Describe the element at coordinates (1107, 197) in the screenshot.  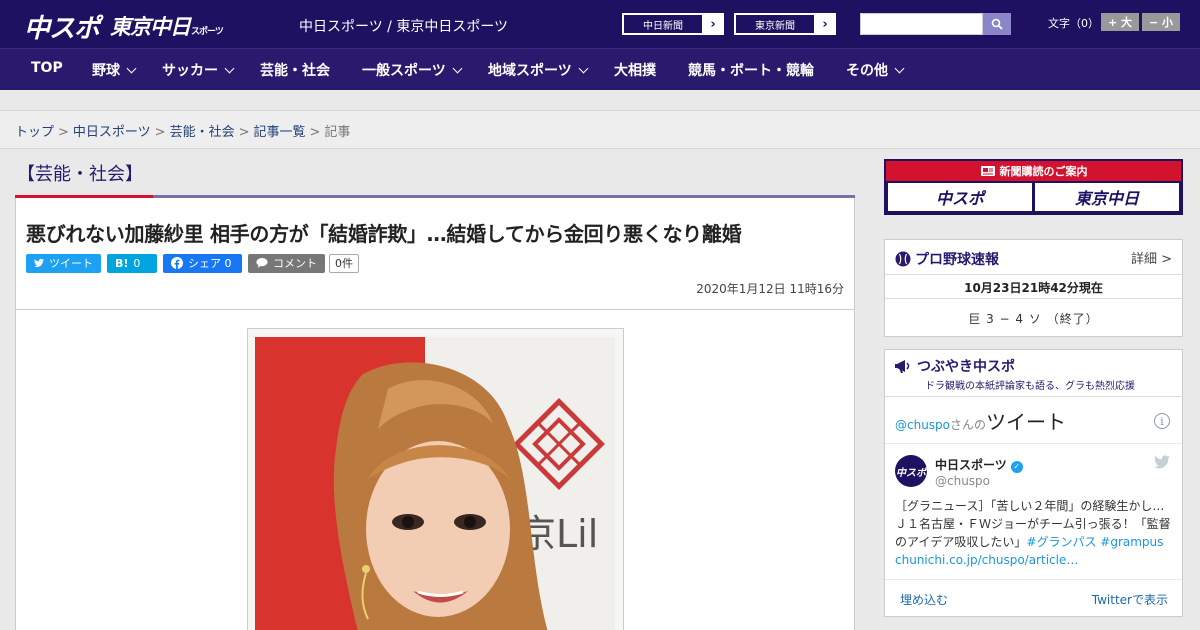
I see `subscribe-tokyo-chunichi: 東京中日` at that location.